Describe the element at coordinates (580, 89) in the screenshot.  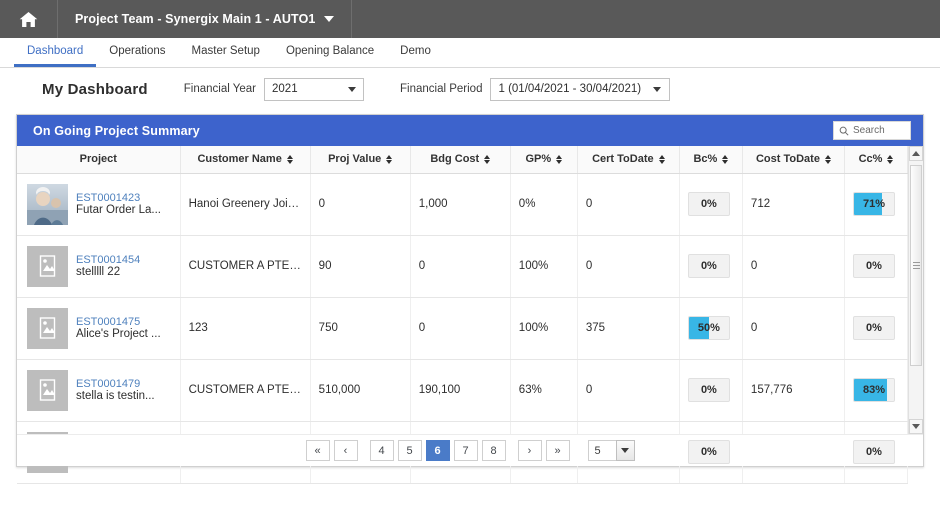
I see `financial-period-select: 1 (01/04/2021 - 30/04/2021)` at that location.